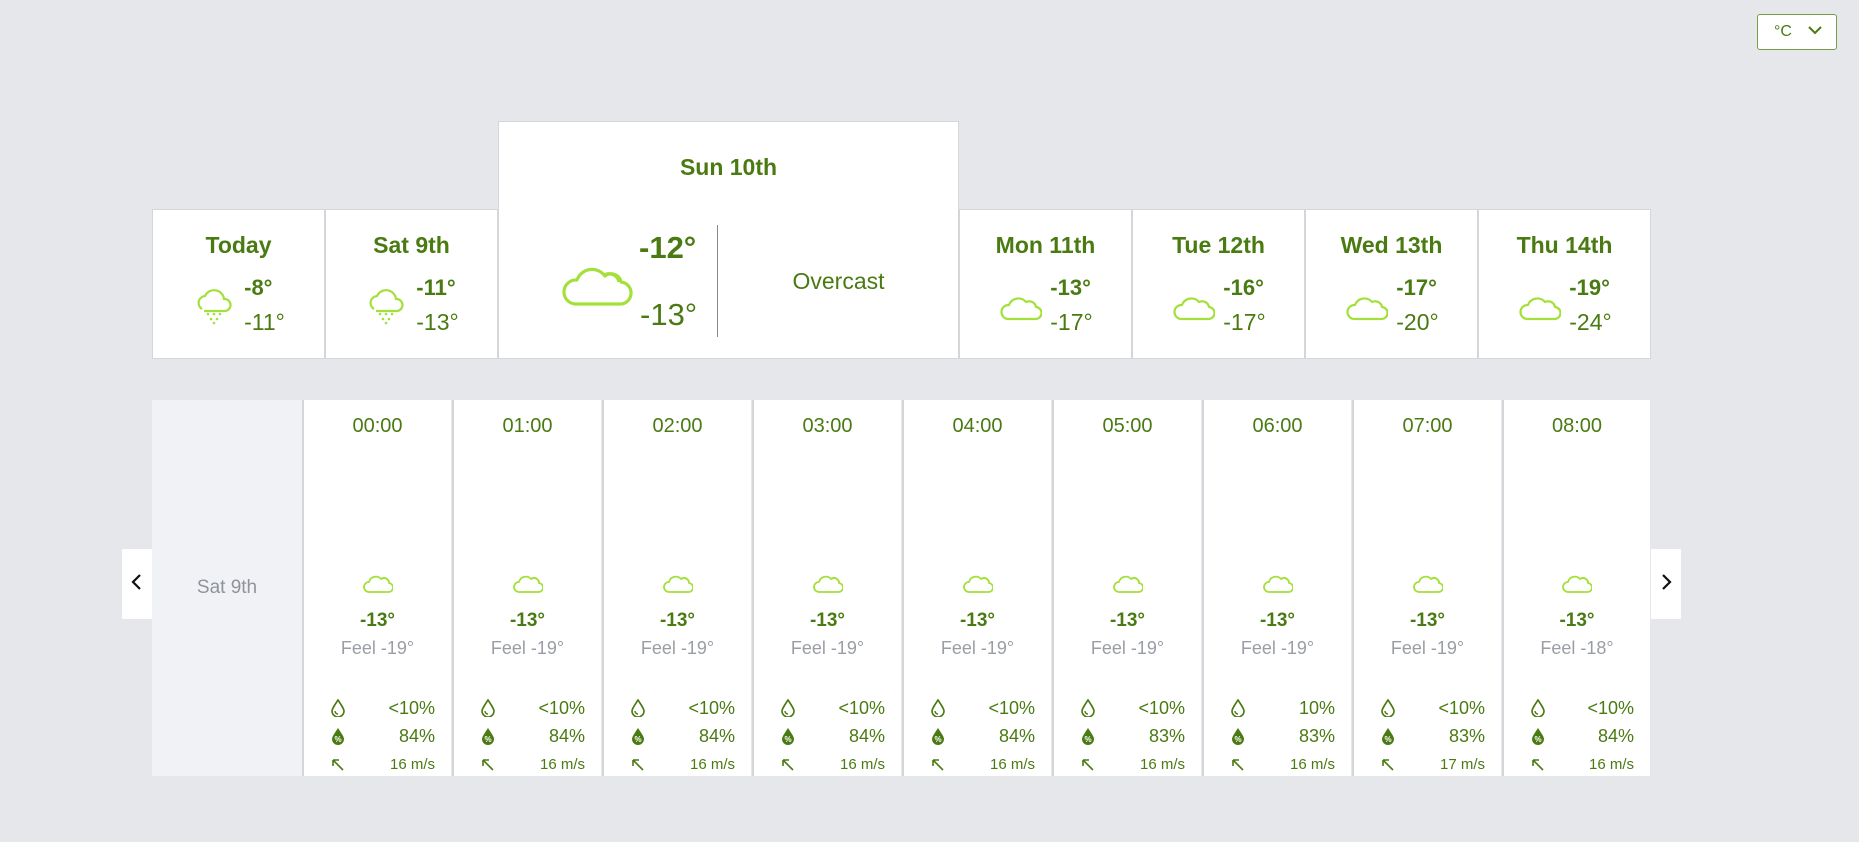 Image resolution: width=1859 pixels, height=842 pixels. What do you see at coordinates (1462, 764) in the screenshot?
I see `wind-value: 17 m/s` at bounding box center [1462, 764].